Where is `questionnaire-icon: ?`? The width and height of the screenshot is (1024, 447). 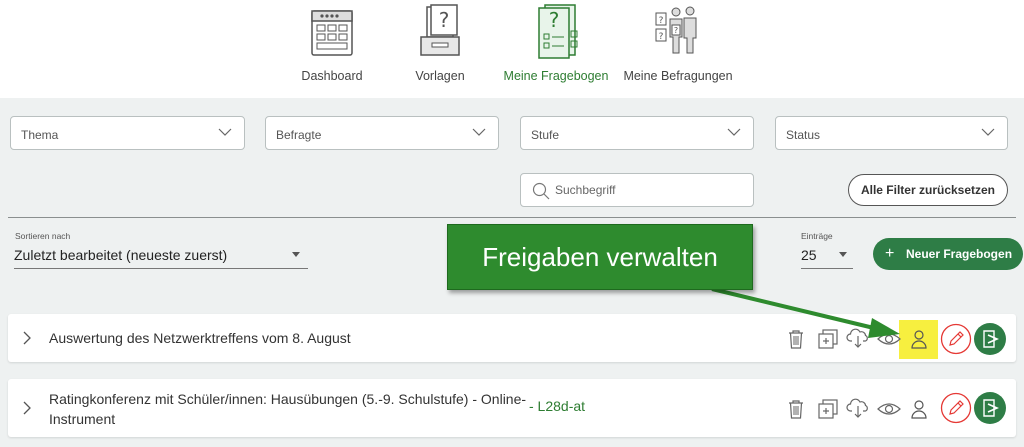 questionnaire-icon: ? is located at coordinates (558, 31).